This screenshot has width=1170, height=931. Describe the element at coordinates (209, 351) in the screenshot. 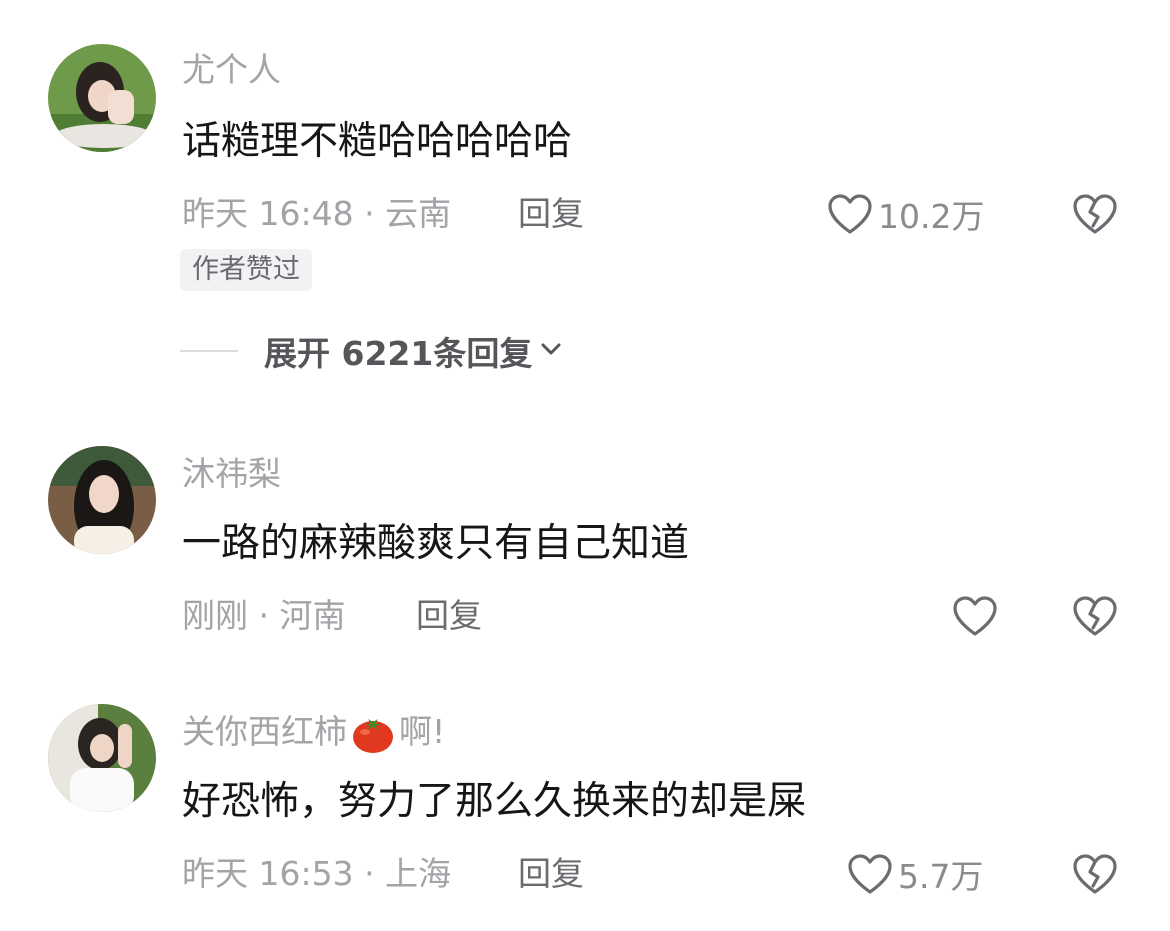

I see `divider-line` at that location.